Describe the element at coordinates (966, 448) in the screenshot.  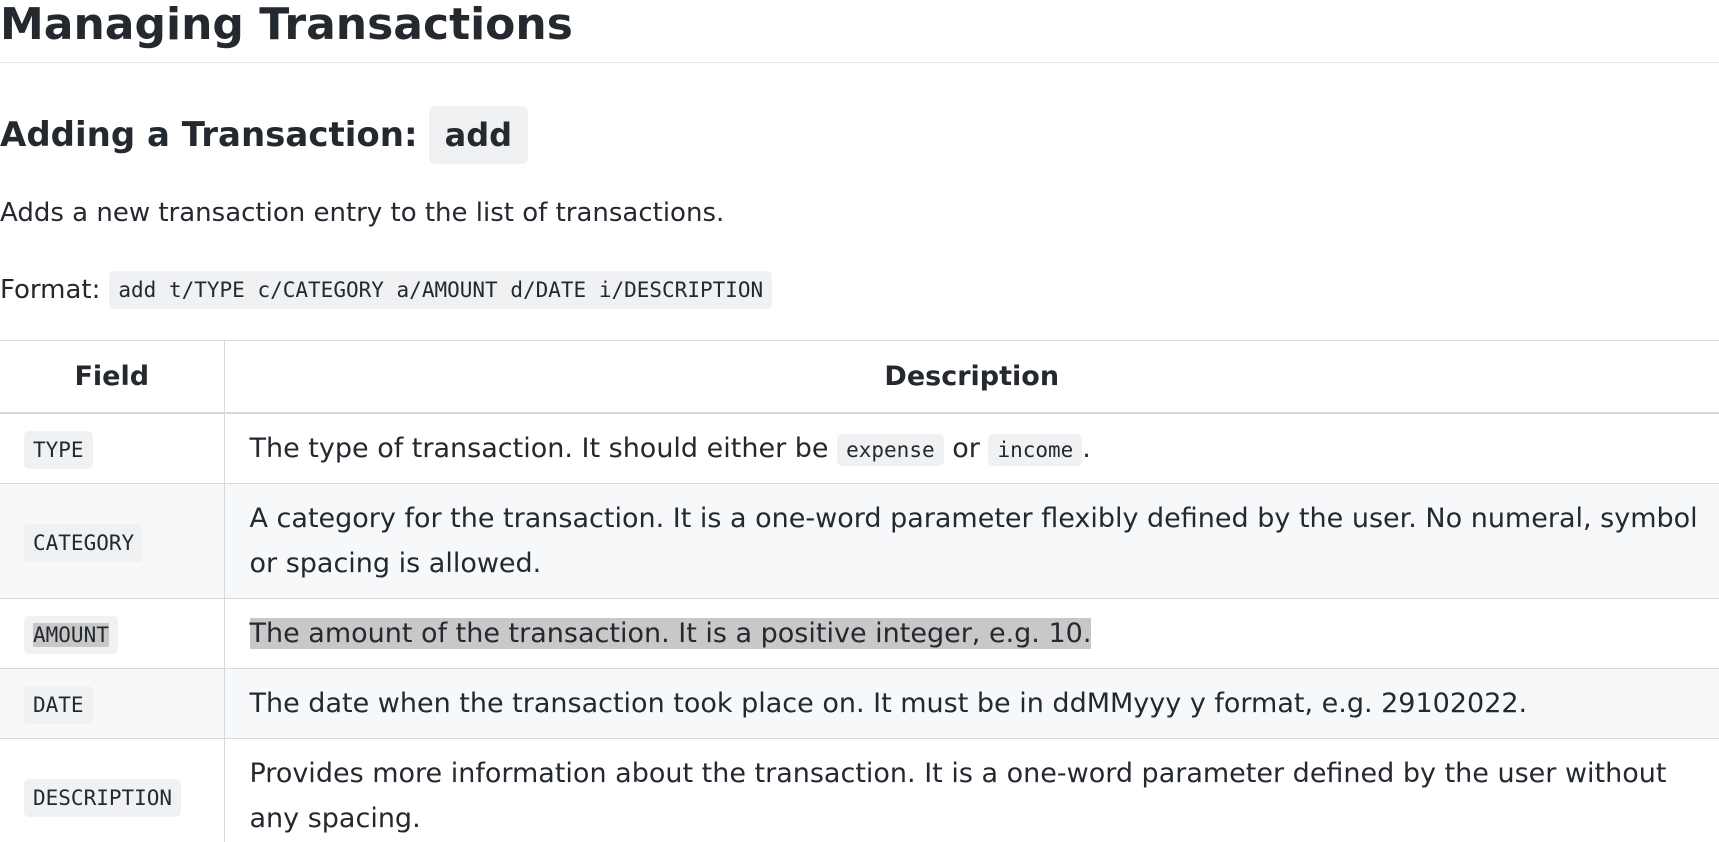
I see `description-text: or` at that location.